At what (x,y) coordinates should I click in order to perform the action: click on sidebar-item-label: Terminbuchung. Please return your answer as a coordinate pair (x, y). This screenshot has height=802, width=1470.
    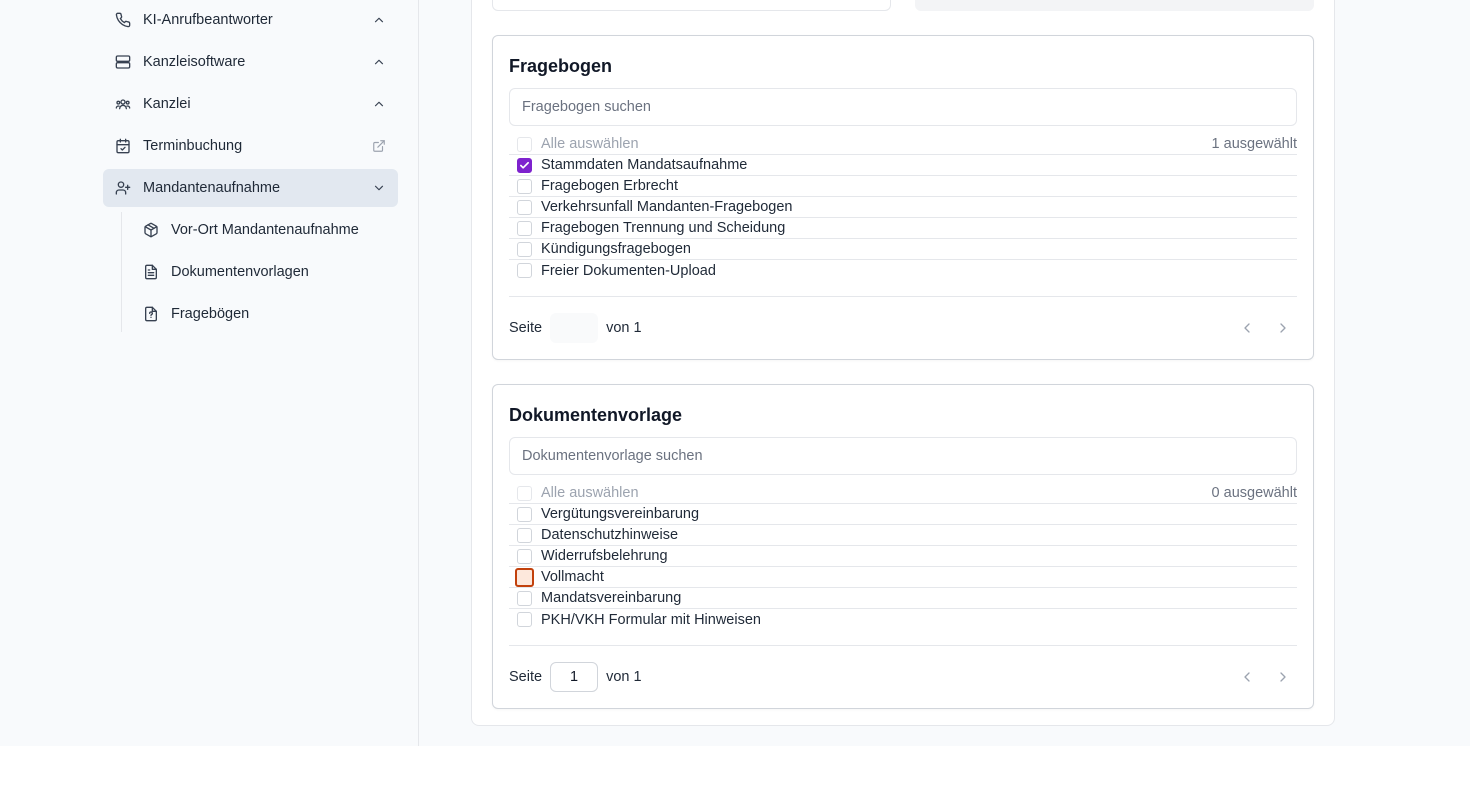
    Looking at the image, I should click on (193, 146).